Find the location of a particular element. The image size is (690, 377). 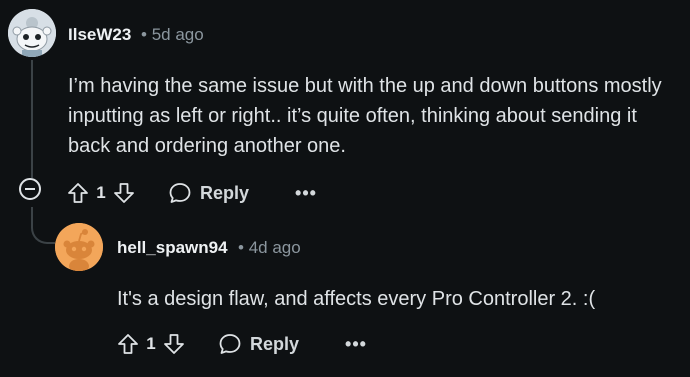

thread-branch-line is located at coordinates (43, 228).